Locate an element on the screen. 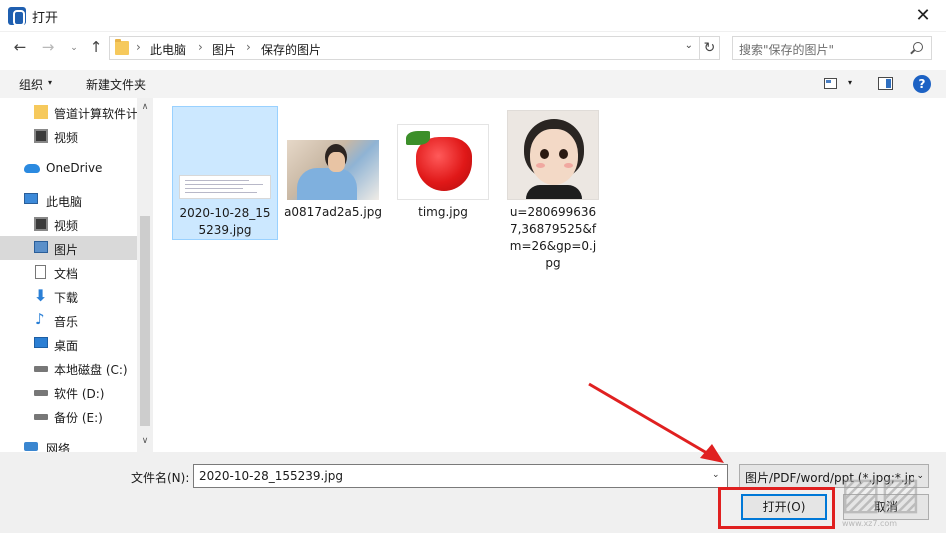 The image size is (946, 533). command-toolbar: 组织 ▾ 新建文件夹 ▾ ? is located at coordinates (473, 84).